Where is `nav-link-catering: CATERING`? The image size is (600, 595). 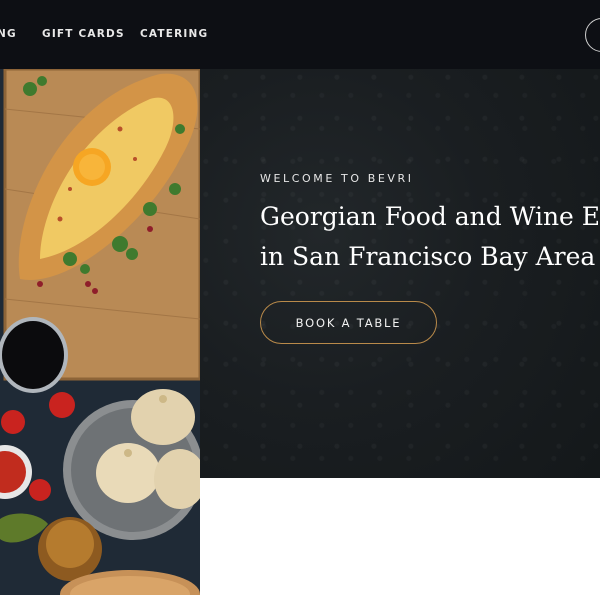
nav-link-catering: CATERING is located at coordinates (174, 34).